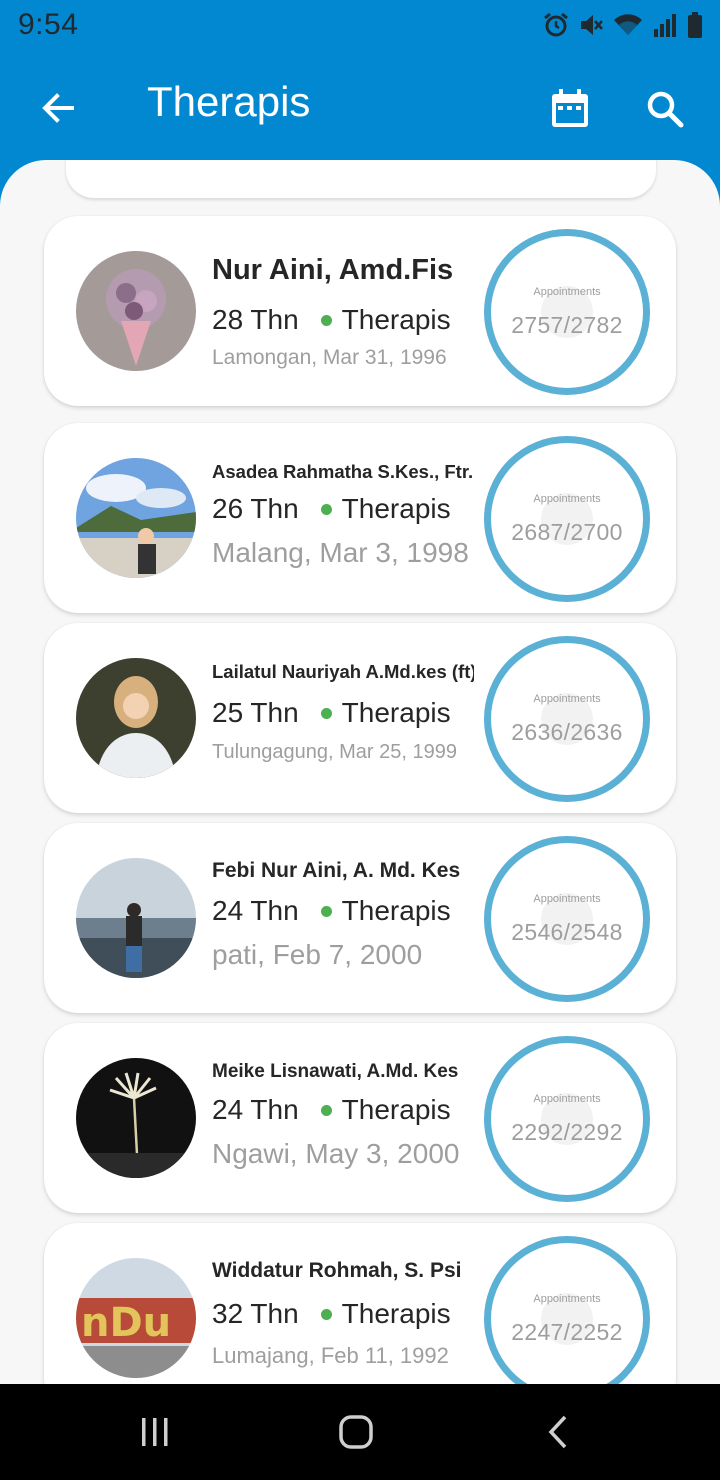 This screenshot has width=720, height=1480. Describe the element at coordinates (329, 357) in the screenshot. I see `therapist-origin: Lamongan, Mar 31, 1996` at that location.